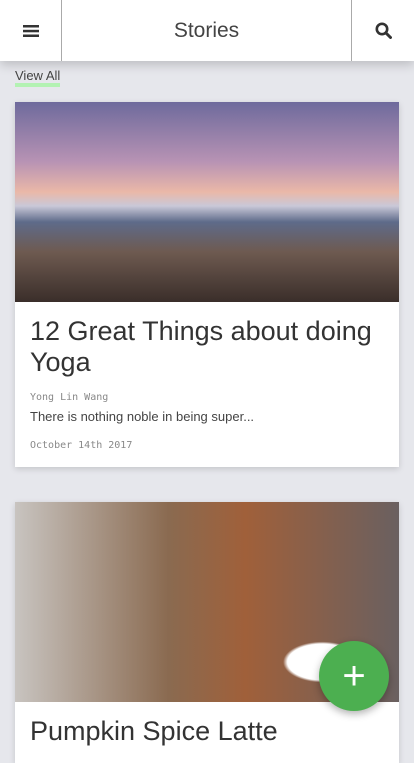 This screenshot has height=763, width=414. I want to click on page-title: Stories, so click(206, 30).